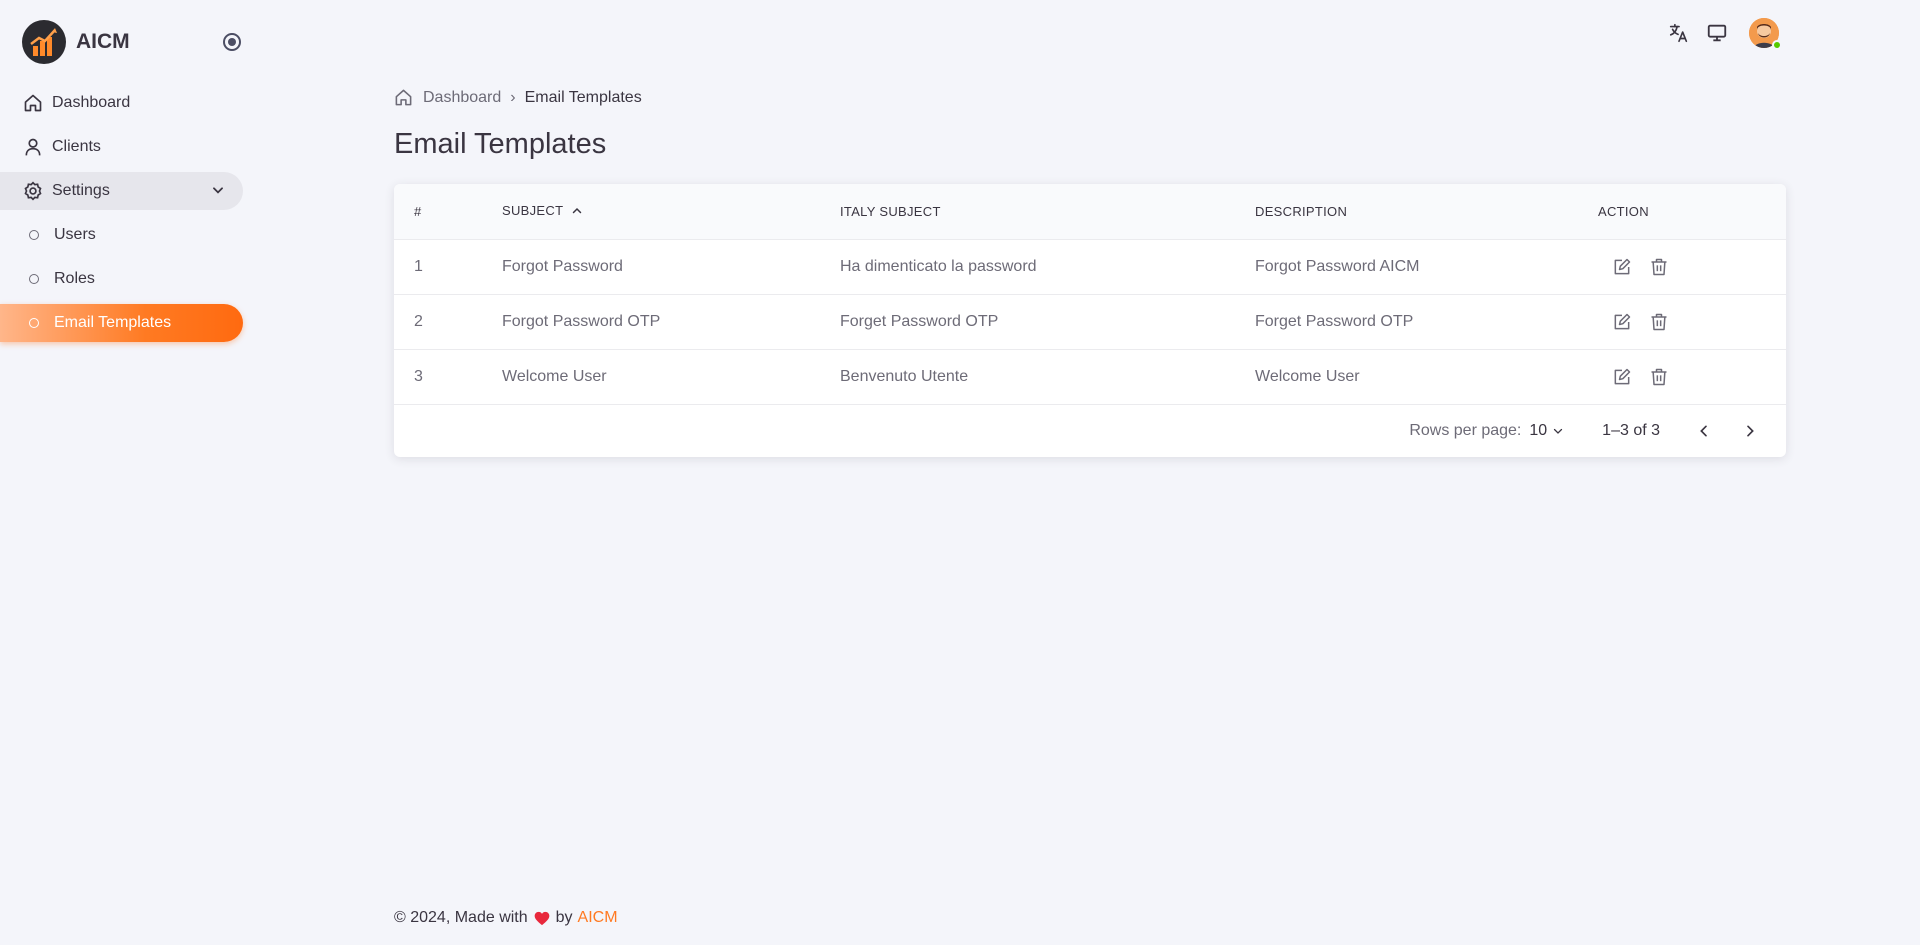 Image resolution: width=1920 pixels, height=945 pixels. I want to click on cell-description: Forget Password OTP, so click(1334, 321).